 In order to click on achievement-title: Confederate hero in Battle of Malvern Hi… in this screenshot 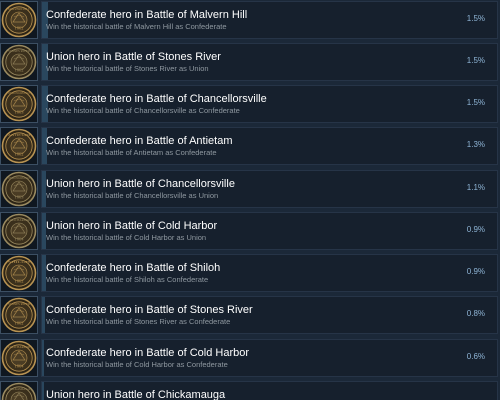, I will do `click(147, 15)`.